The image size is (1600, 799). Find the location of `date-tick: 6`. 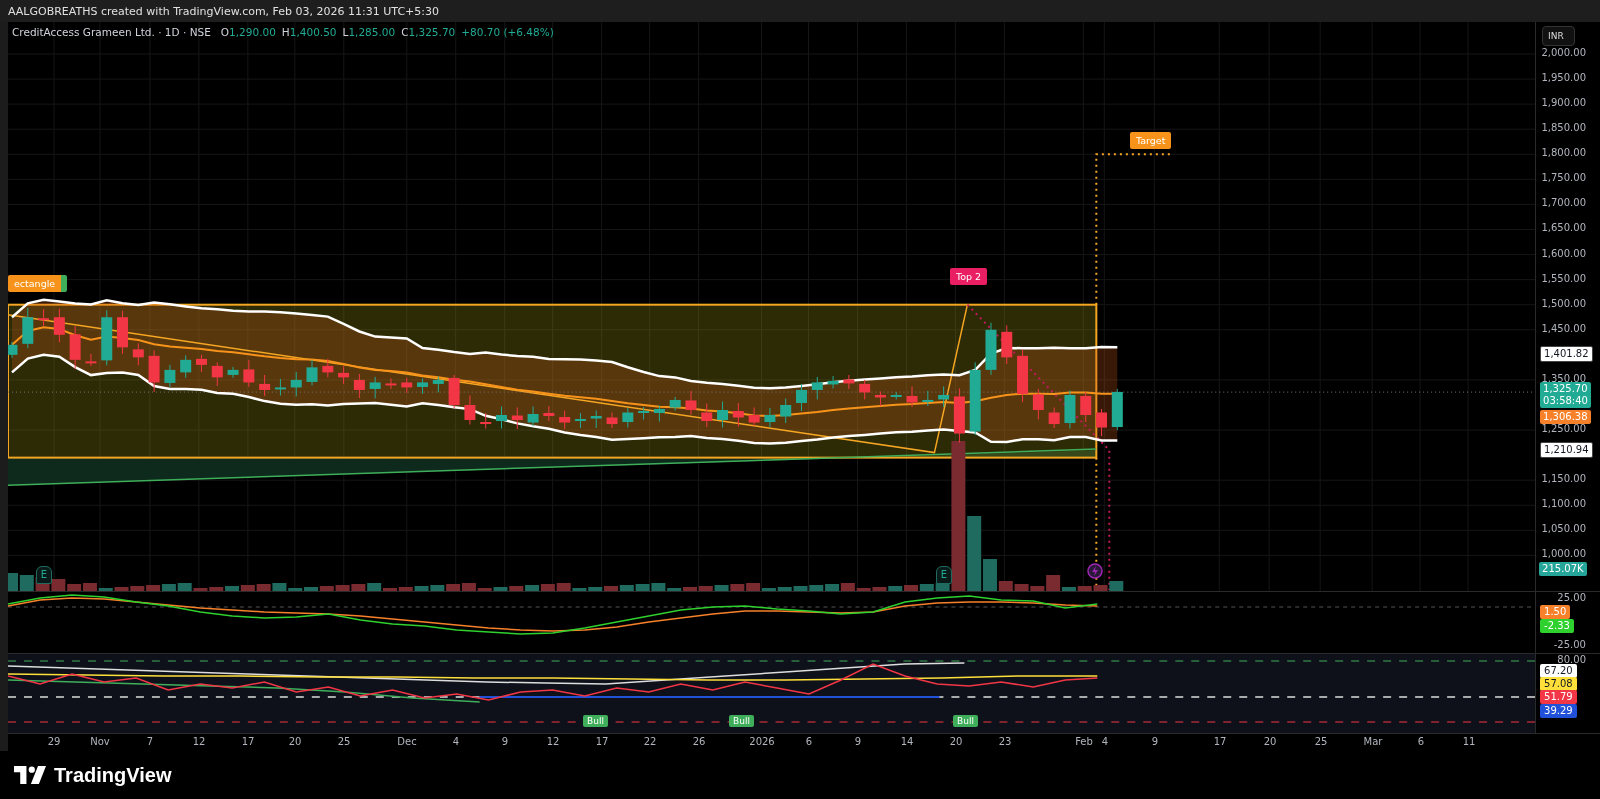

date-tick: 6 is located at coordinates (1421, 741).